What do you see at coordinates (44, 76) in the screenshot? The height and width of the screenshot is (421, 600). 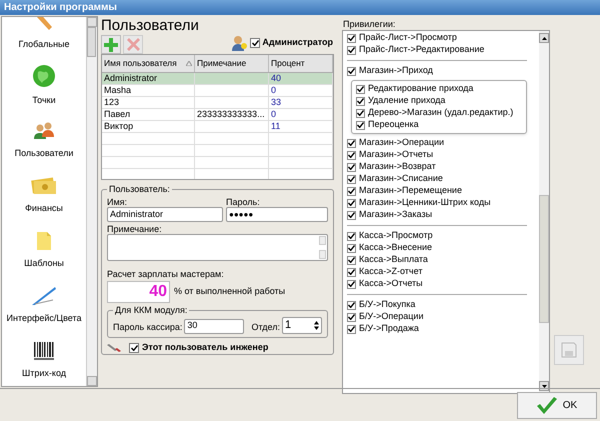 I see `globe-icon` at bounding box center [44, 76].